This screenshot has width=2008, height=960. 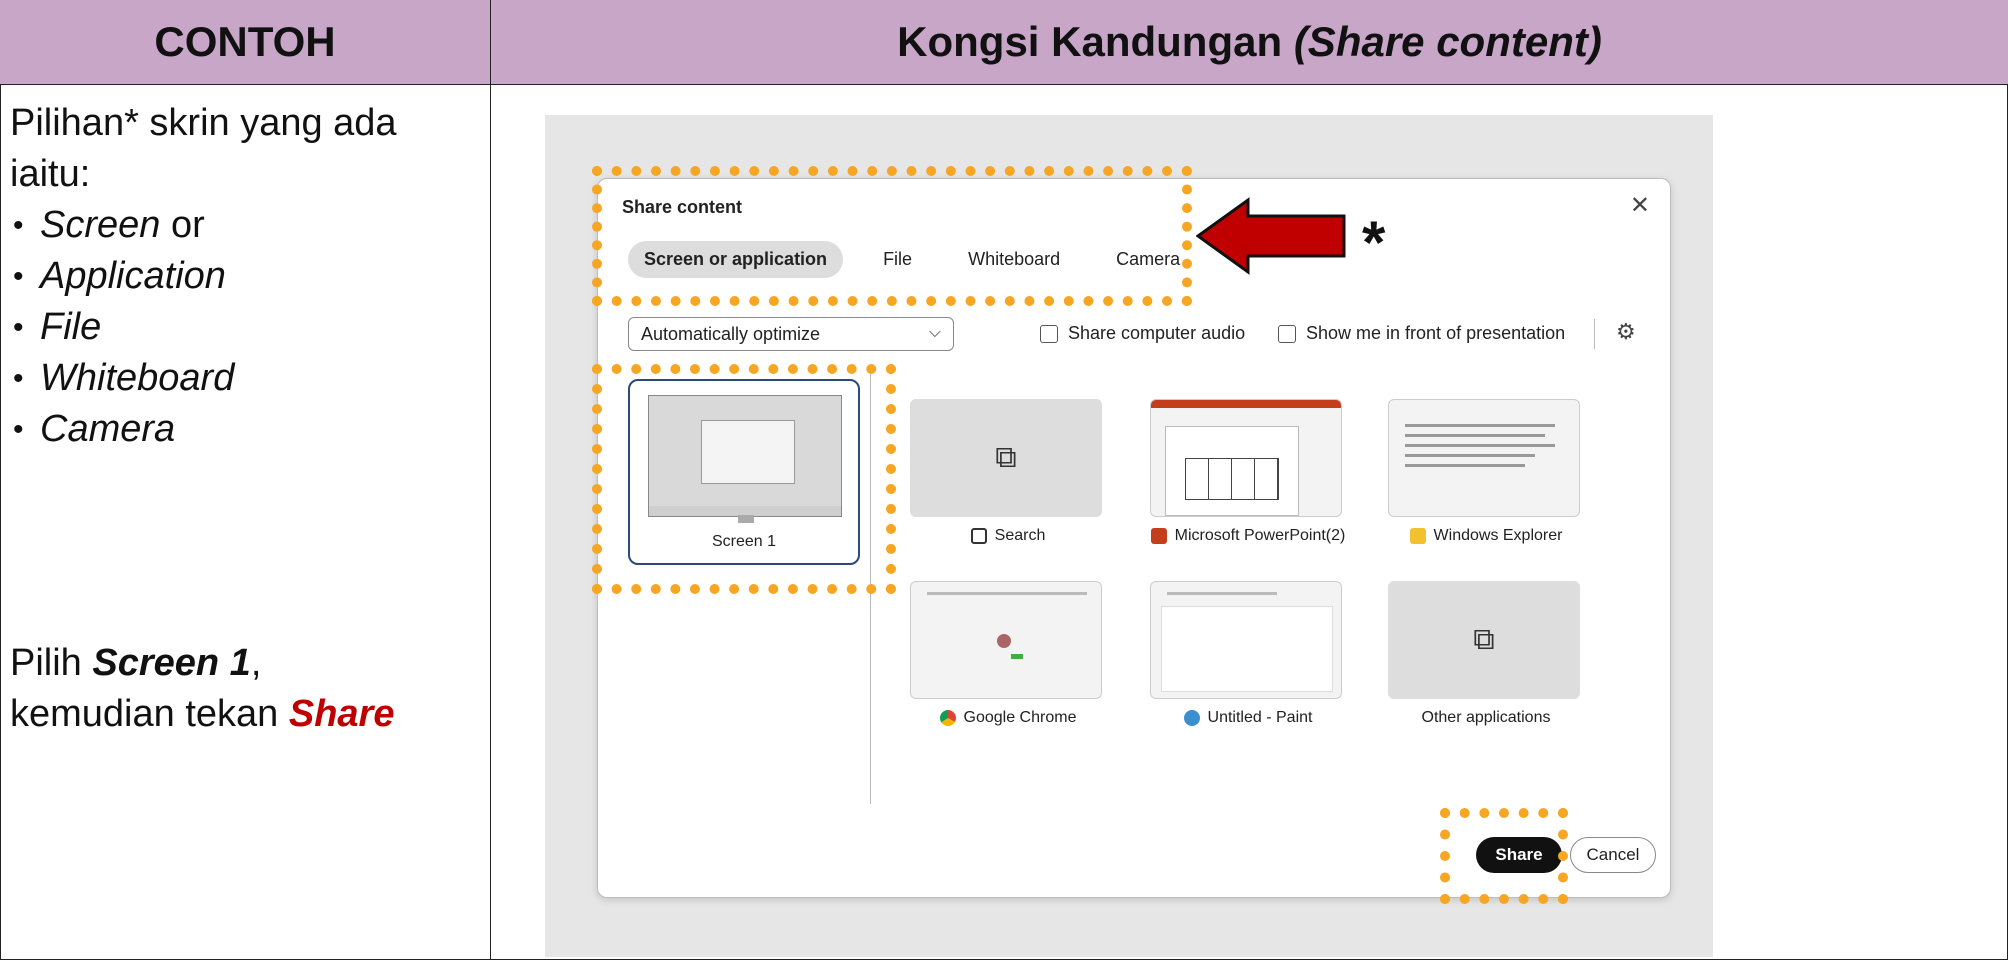 What do you see at coordinates (203, 148) in the screenshot?
I see `intro-text: Pilihan* skrin yang ada iaitu:` at bounding box center [203, 148].